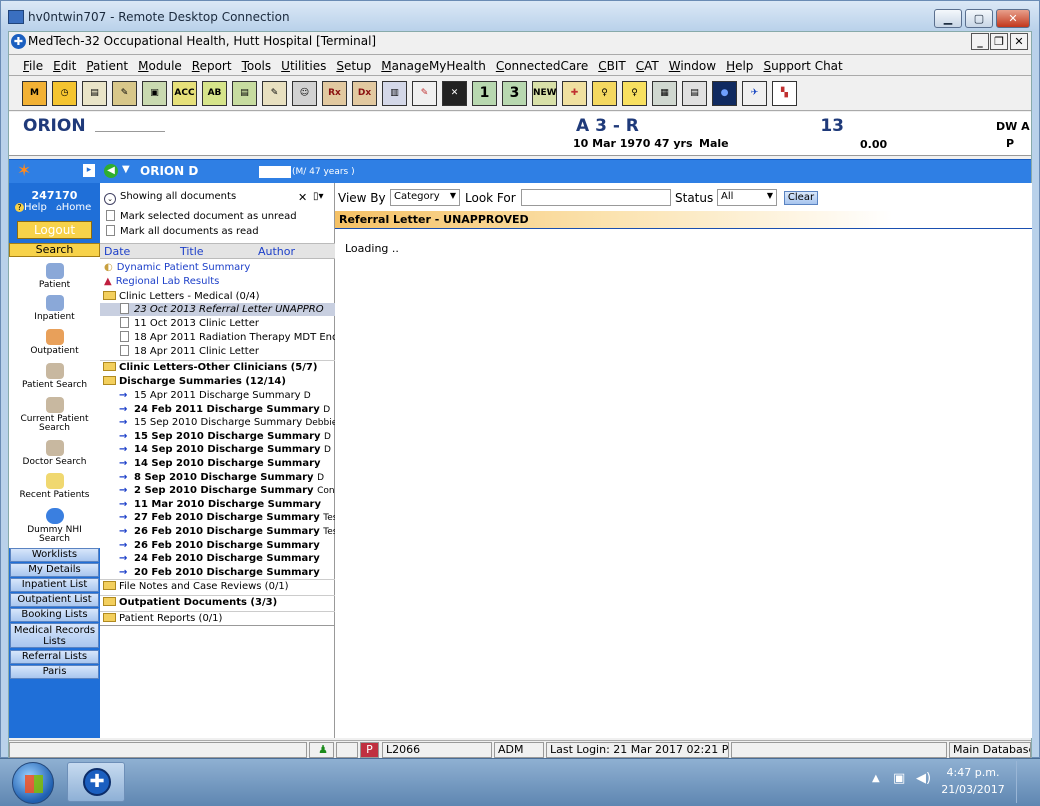 The width and height of the screenshot is (1040, 806). Describe the element at coordinates (980, 41) in the screenshot. I see `app-minimize-button: _` at that location.